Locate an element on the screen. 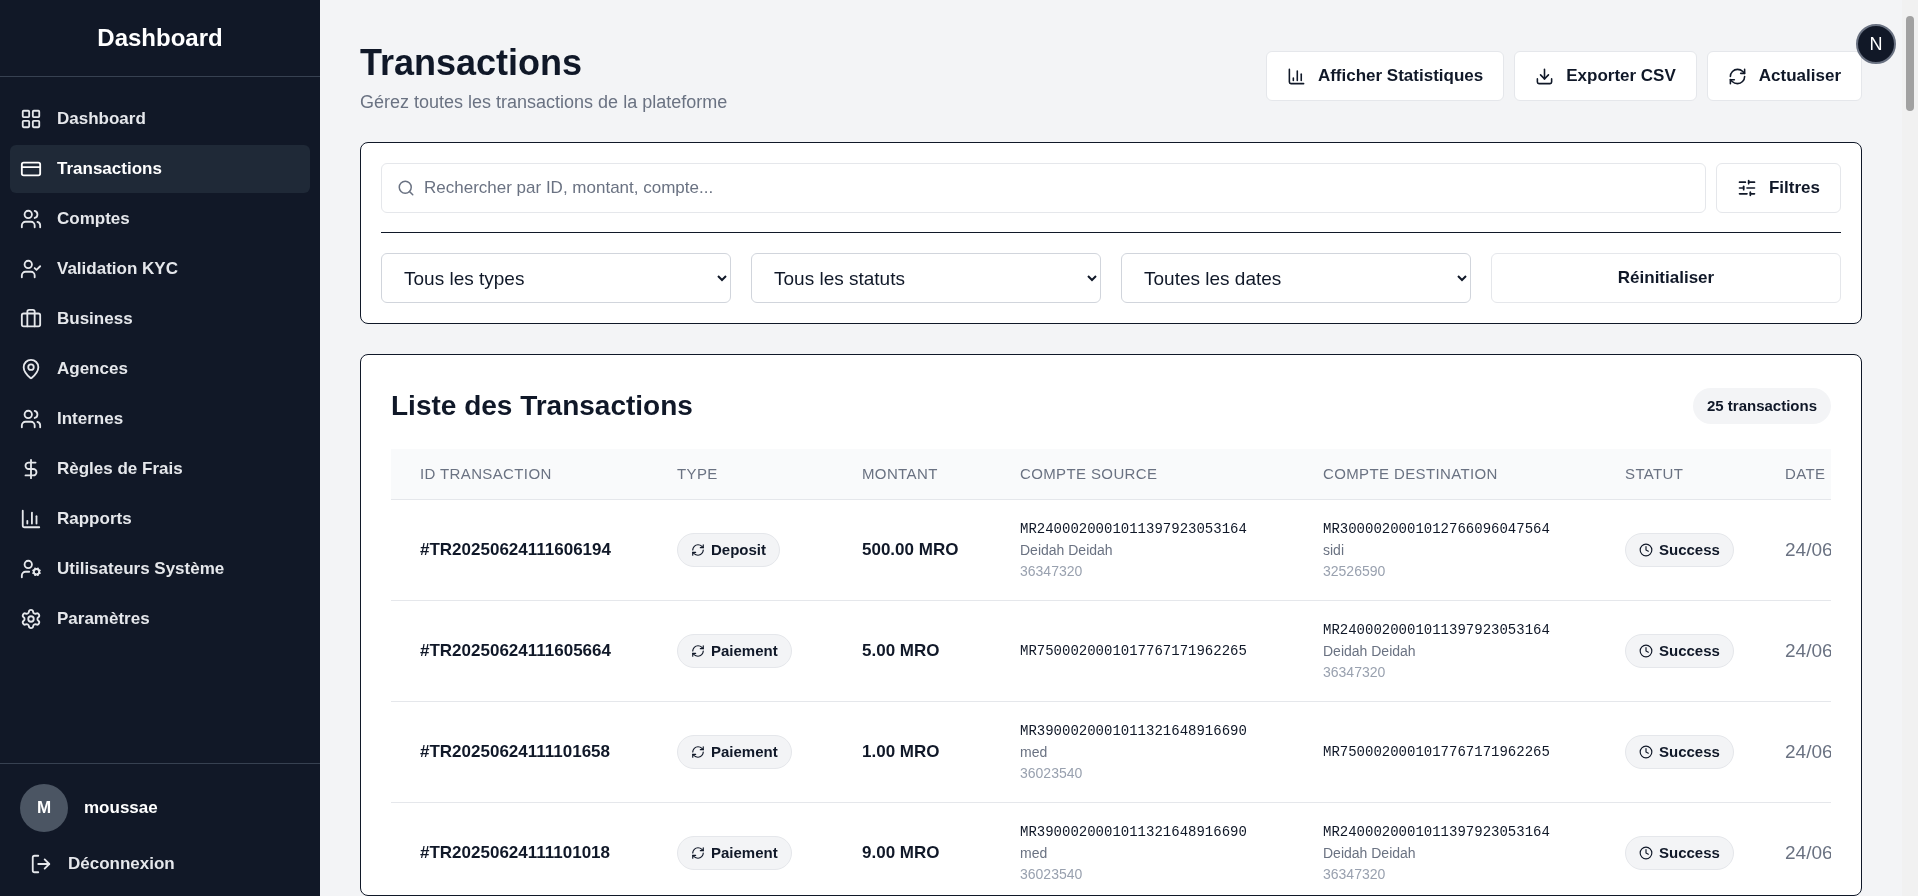 This screenshot has width=1918, height=896. user-avatar: M is located at coordinates (44, 808).